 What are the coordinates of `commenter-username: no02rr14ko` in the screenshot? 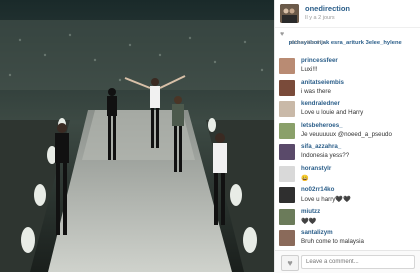 It's located at (317, 189).